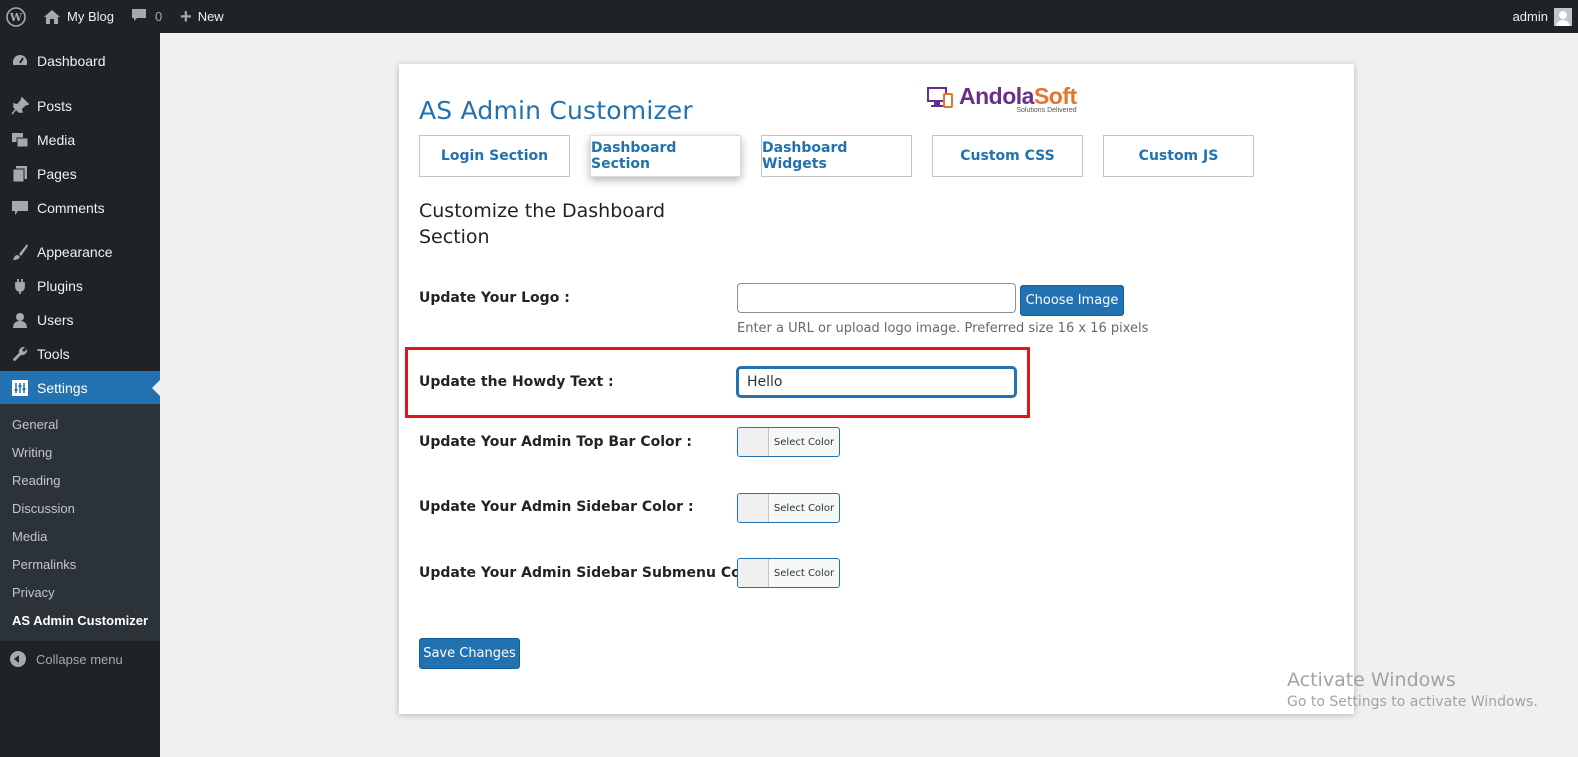  Describe the element at coordinates (75, 252) in the screenshot. I see `sidebar-item-label: Appearance` at that location.